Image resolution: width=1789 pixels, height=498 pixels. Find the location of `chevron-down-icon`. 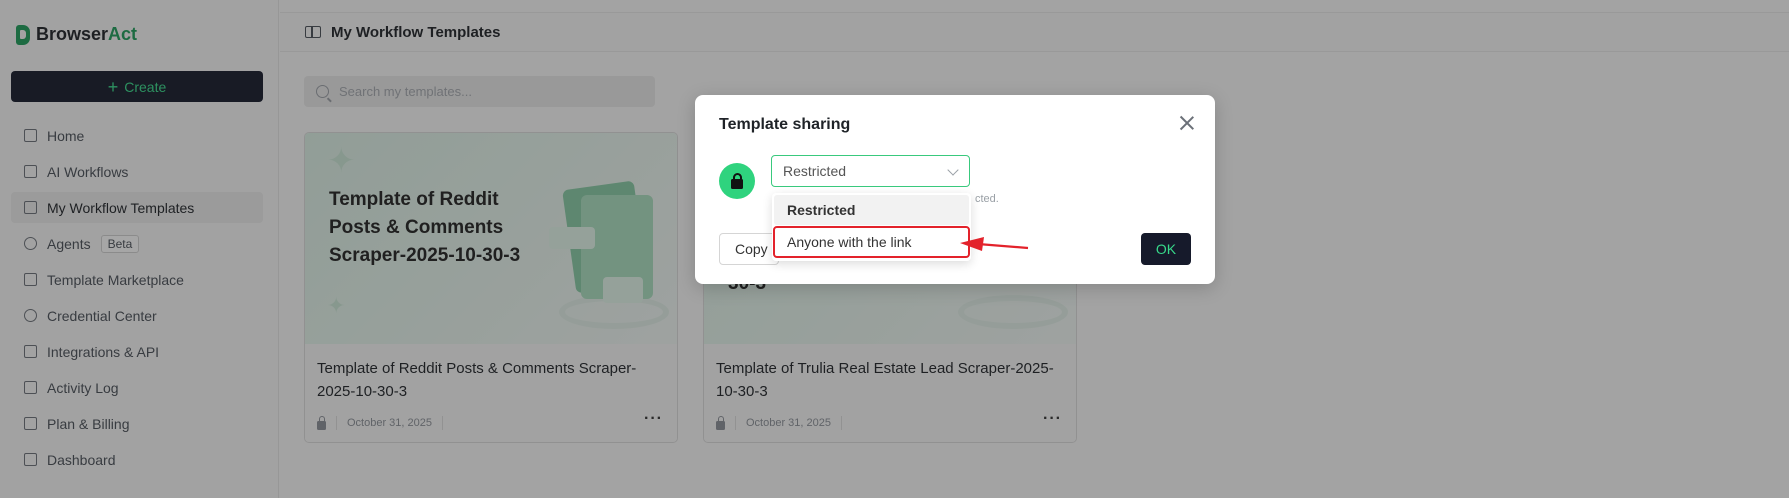

chevron-down-icon is located at coordinates (953, 170).